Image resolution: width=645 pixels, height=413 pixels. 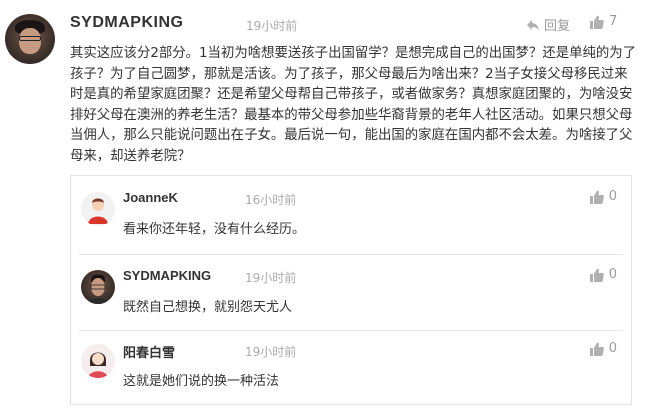 I want to click on reply-button: 回复, so click(x=548, y=24).